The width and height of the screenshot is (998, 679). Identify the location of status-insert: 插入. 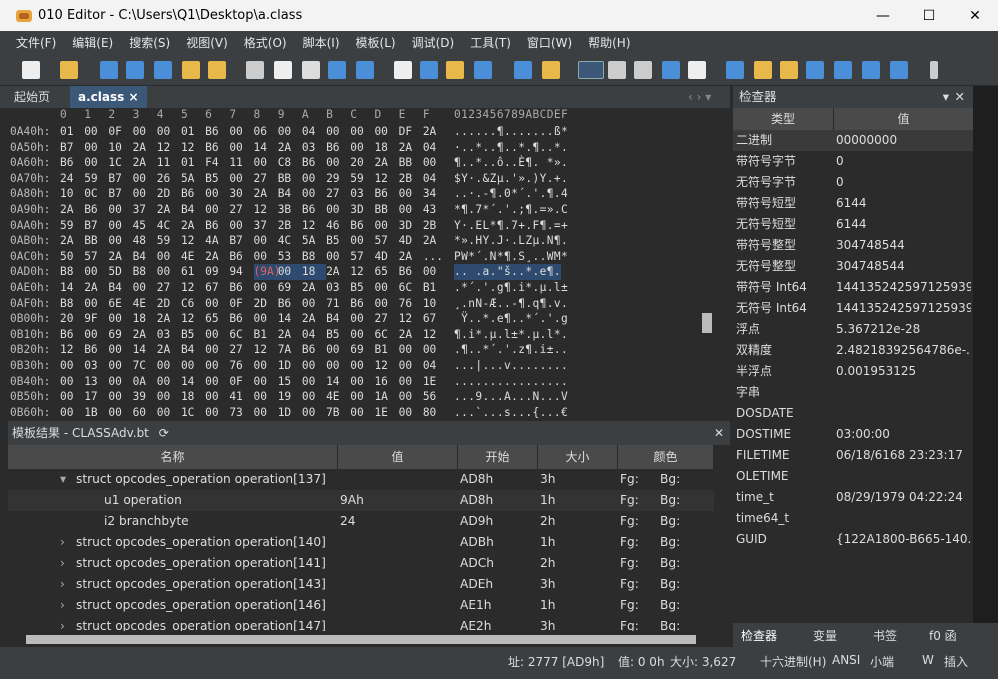
(956, 661).